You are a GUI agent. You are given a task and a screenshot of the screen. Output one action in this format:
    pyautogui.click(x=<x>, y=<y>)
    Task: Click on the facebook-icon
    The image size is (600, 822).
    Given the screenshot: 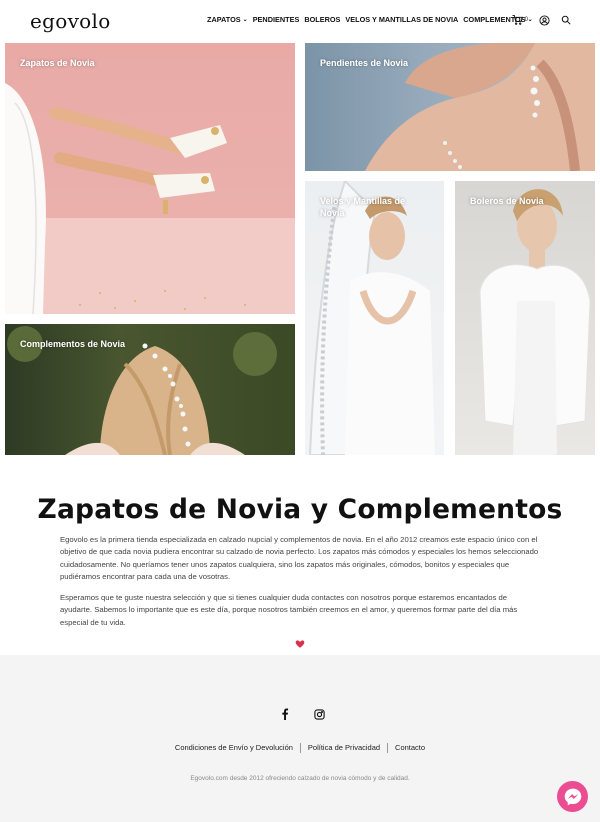 What is the action you would take?
    pyautogui.click(x=285, y=714)
    